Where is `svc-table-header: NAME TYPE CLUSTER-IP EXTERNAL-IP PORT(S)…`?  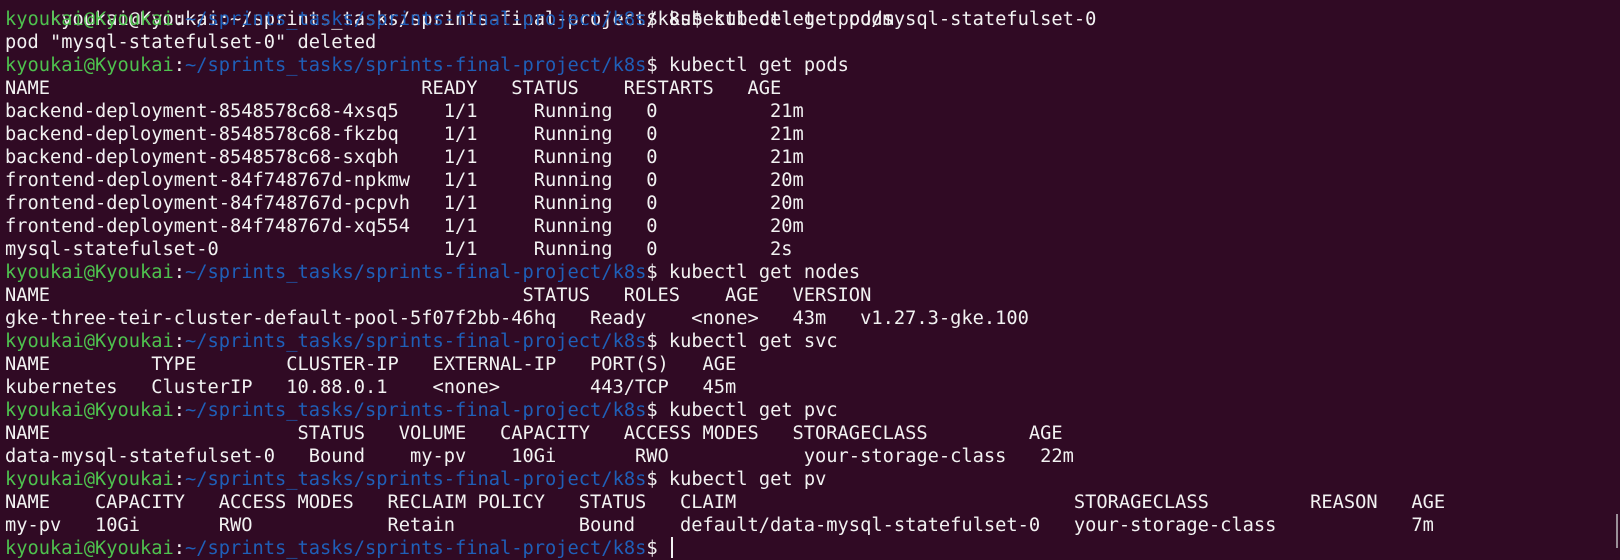 svc-table-header: NAME TYPE CLUSTER-IP EXTERNAL-IP PORT(S)… is located at coordinates (371, 364).